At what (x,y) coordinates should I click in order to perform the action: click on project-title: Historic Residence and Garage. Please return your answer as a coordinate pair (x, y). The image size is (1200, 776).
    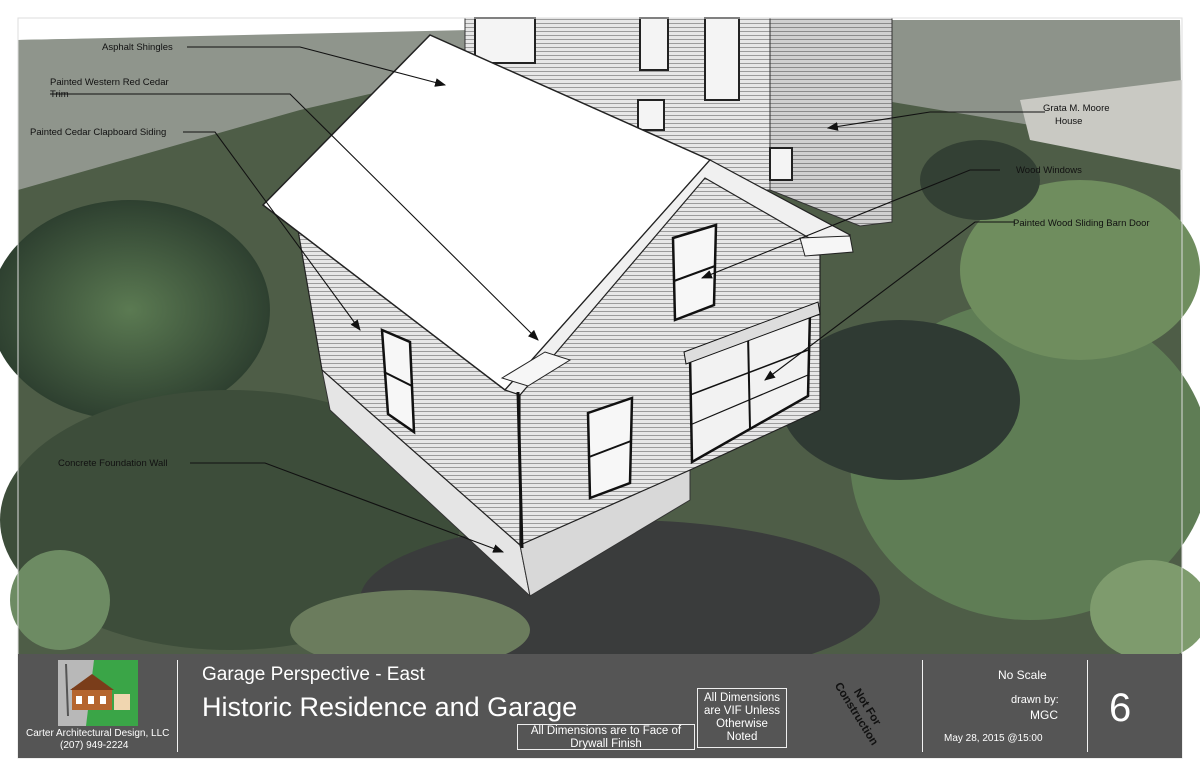
    Looking at the image, I should click on (390, 707).